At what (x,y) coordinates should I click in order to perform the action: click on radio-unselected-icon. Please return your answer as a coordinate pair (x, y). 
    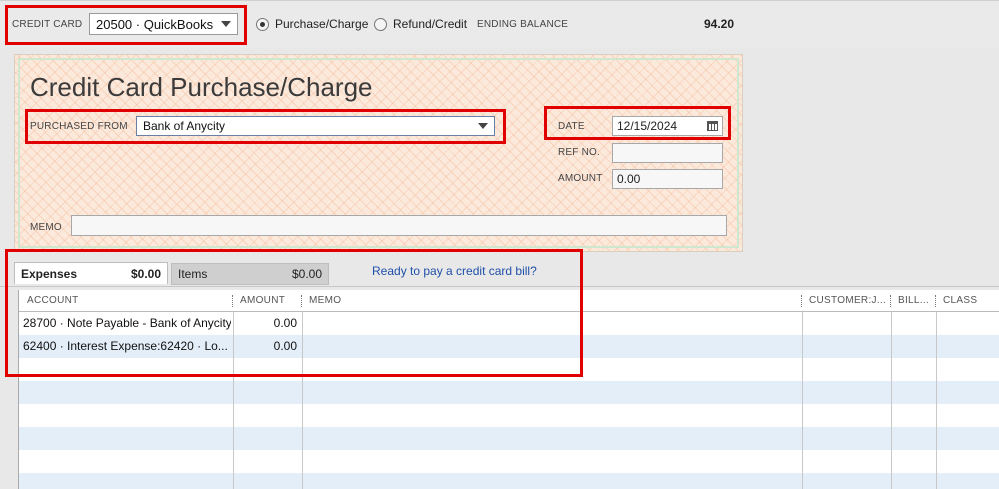
    Looking at the image, I should click on (380, 24).